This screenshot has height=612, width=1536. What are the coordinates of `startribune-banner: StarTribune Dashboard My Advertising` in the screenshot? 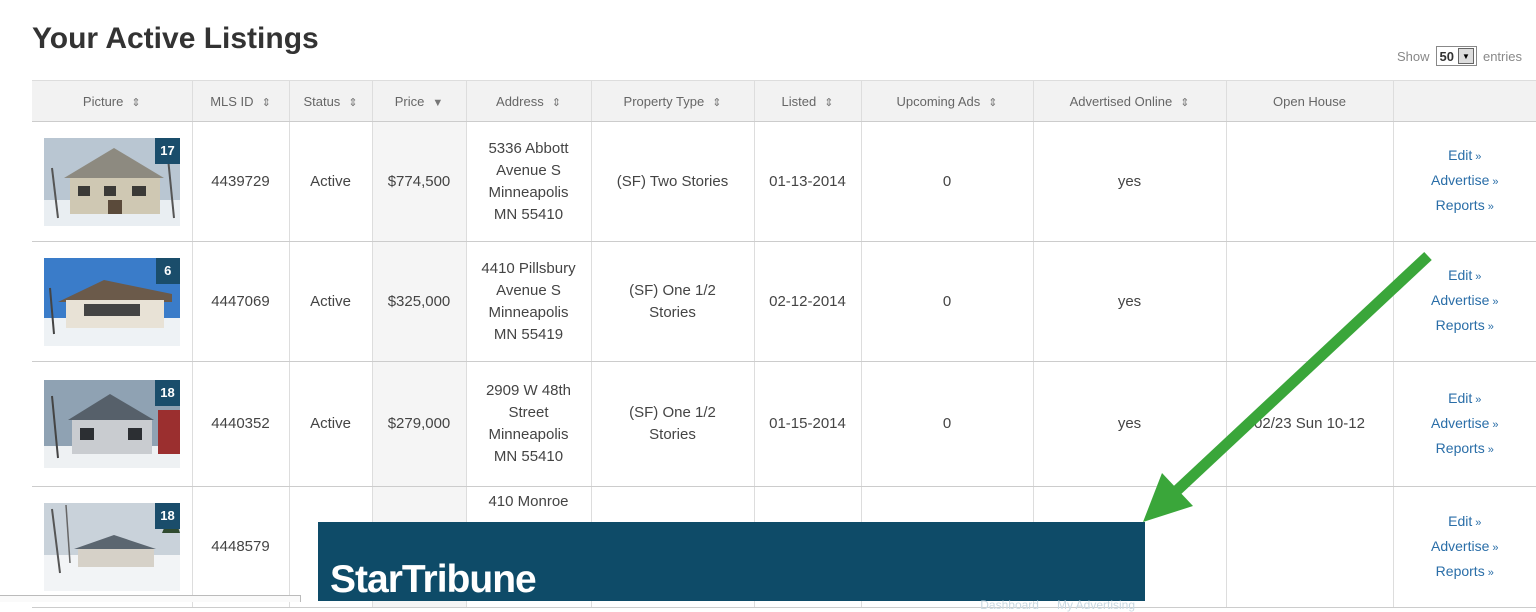 It's located at (731, 567).